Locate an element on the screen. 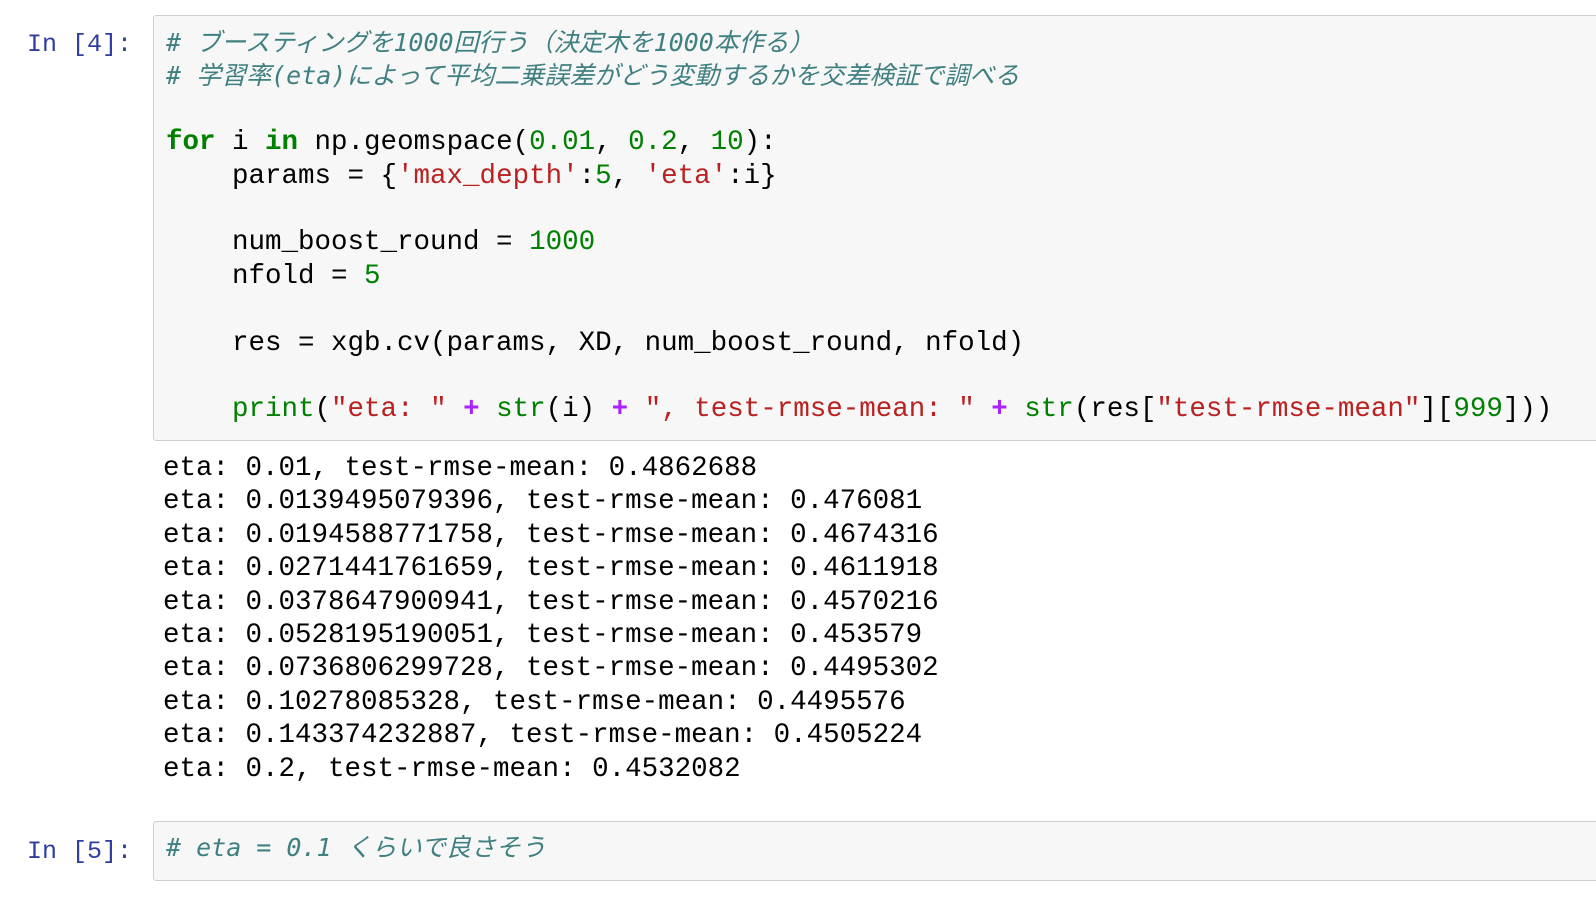 The width and height of the screenshot is (1596, 902). code-text: :i} is located at coordinates (752, 176).